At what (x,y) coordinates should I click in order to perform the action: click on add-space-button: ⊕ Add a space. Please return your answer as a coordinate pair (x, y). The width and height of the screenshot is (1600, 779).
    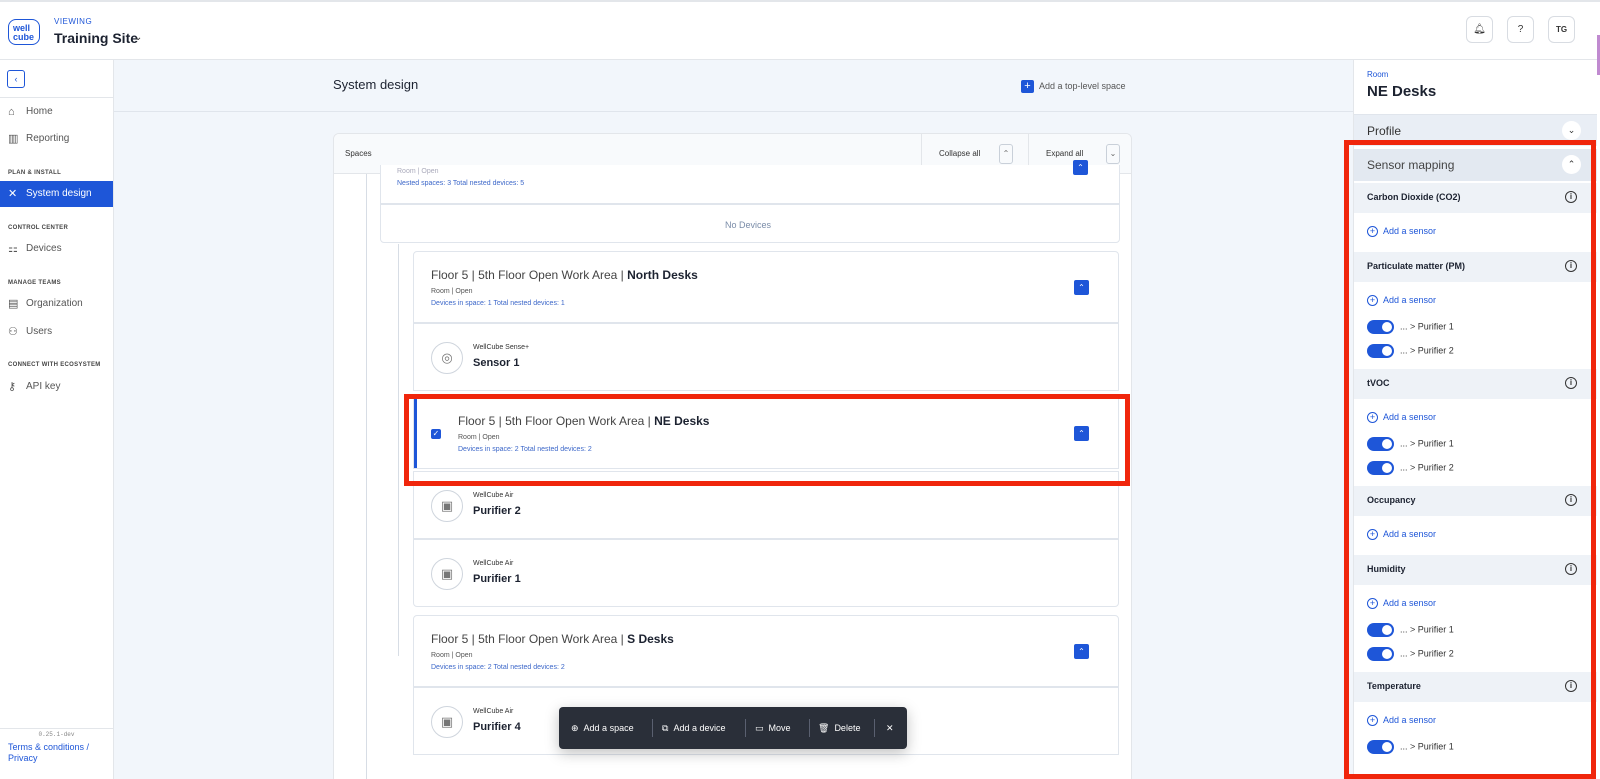
    Looking at the image, I should click on (602, 728).